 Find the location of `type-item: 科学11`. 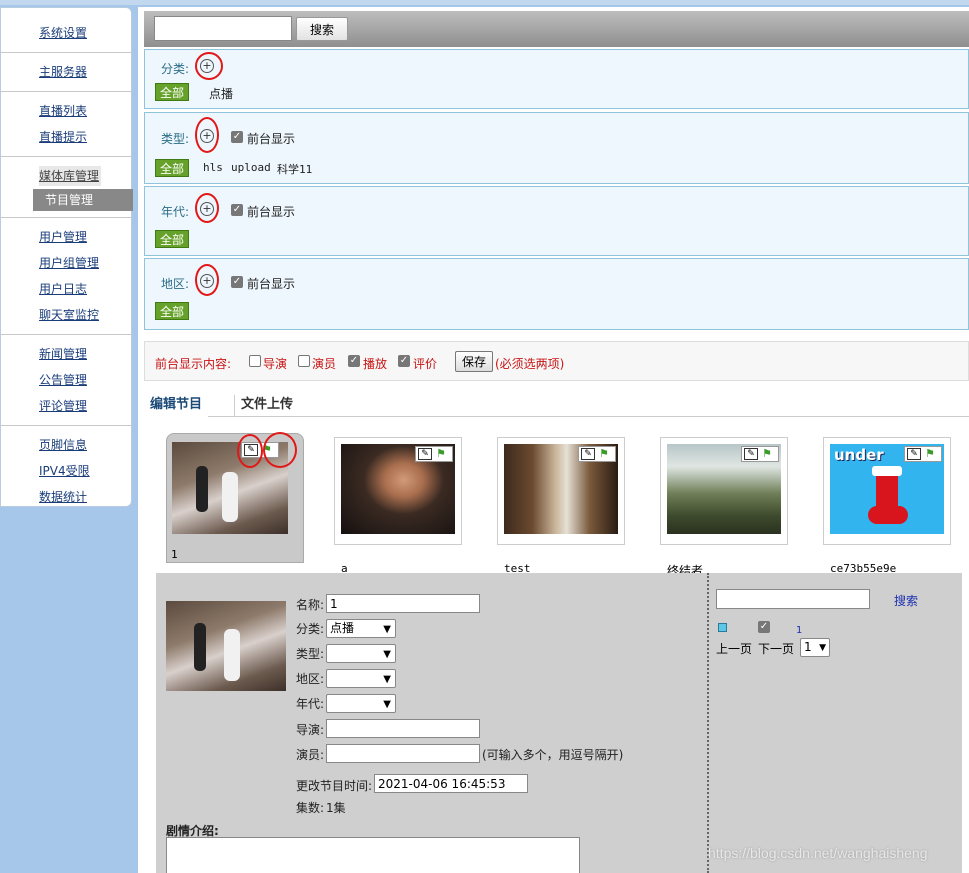

type-item: 科学11 is located at coordinates (294, 169).